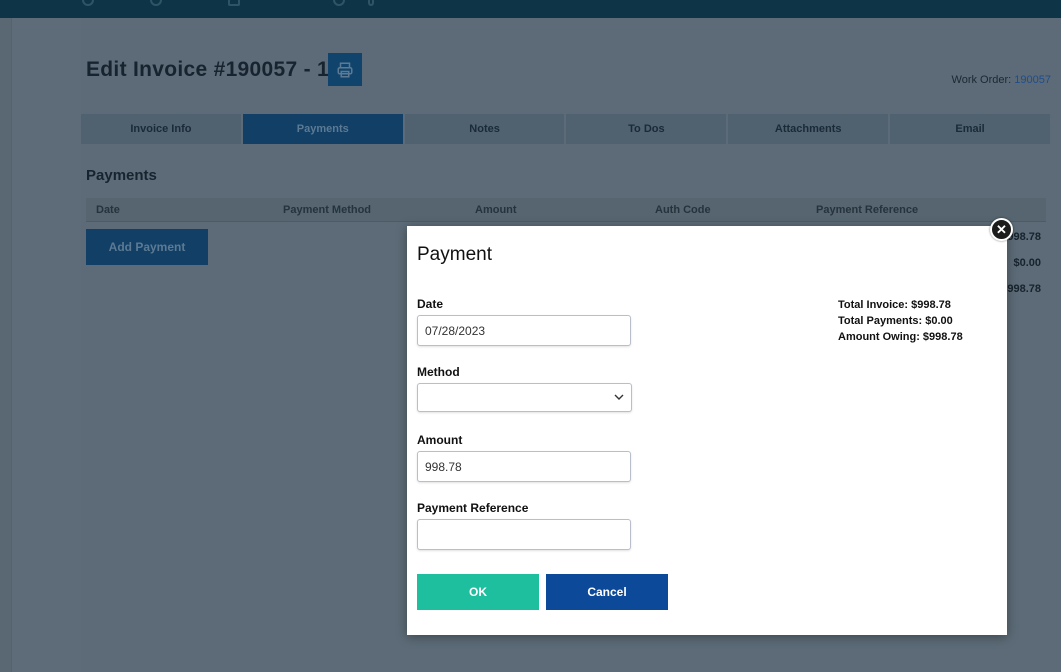 The image size is (1061, 672). What do you see at coordinates (524, 397) in the screenshot?
I see `method-select` at bounding box center [524, 397].